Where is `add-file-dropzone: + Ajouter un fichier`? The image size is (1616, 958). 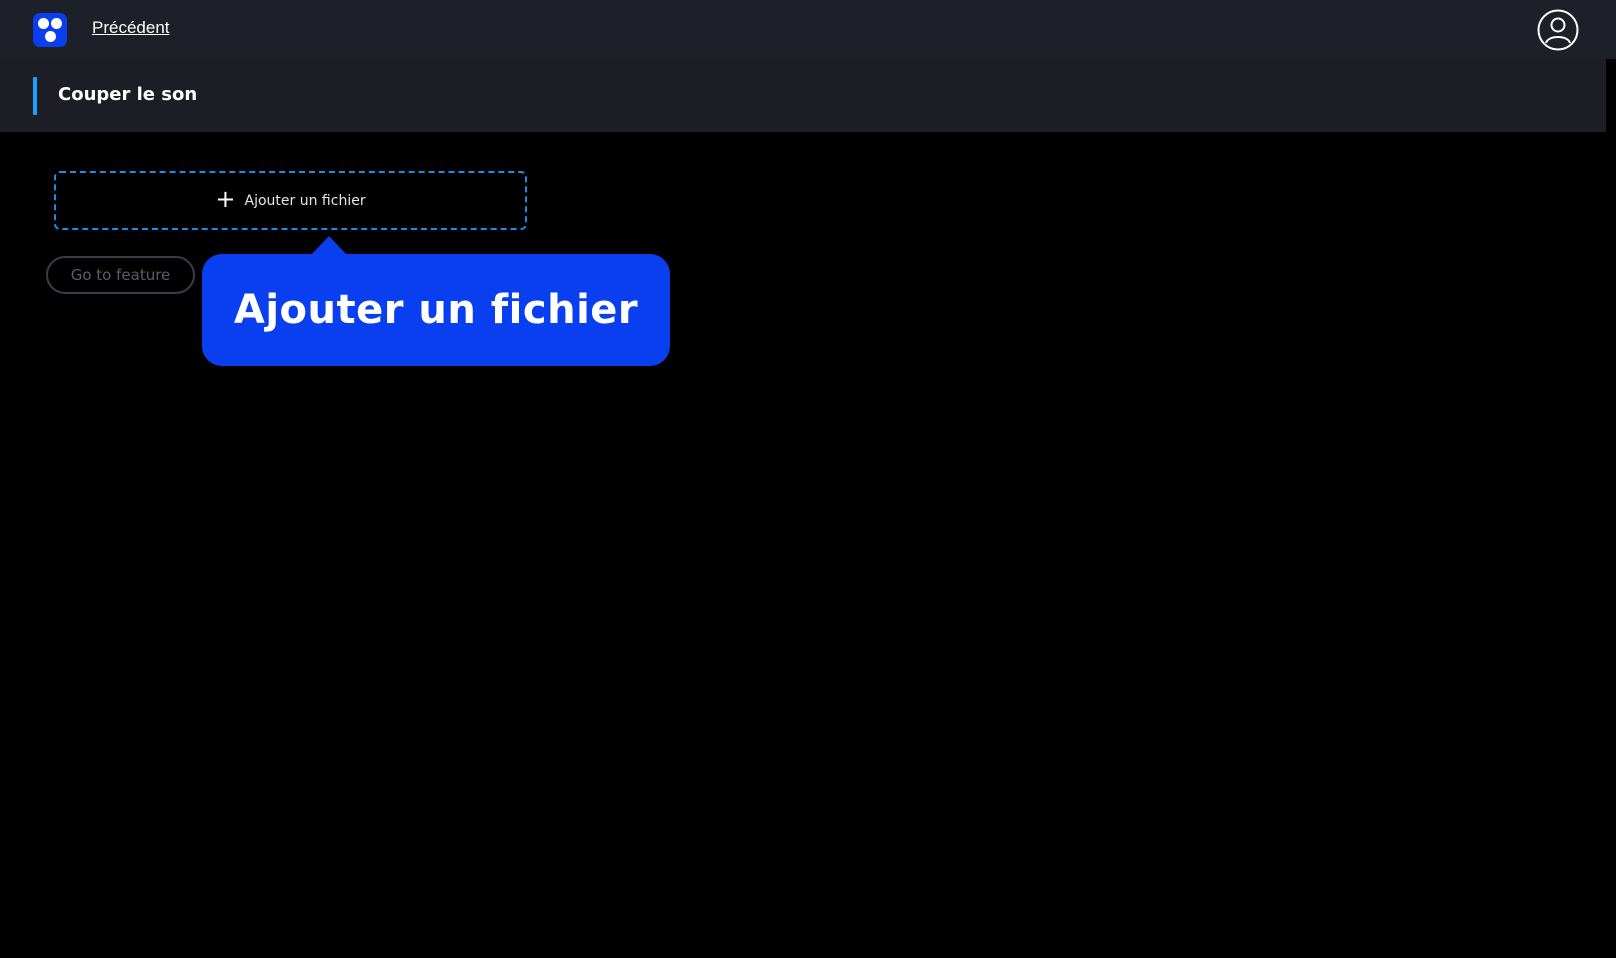 add-file-dropzone: + Ajouter un fichier is located at coordinates (290, 200).